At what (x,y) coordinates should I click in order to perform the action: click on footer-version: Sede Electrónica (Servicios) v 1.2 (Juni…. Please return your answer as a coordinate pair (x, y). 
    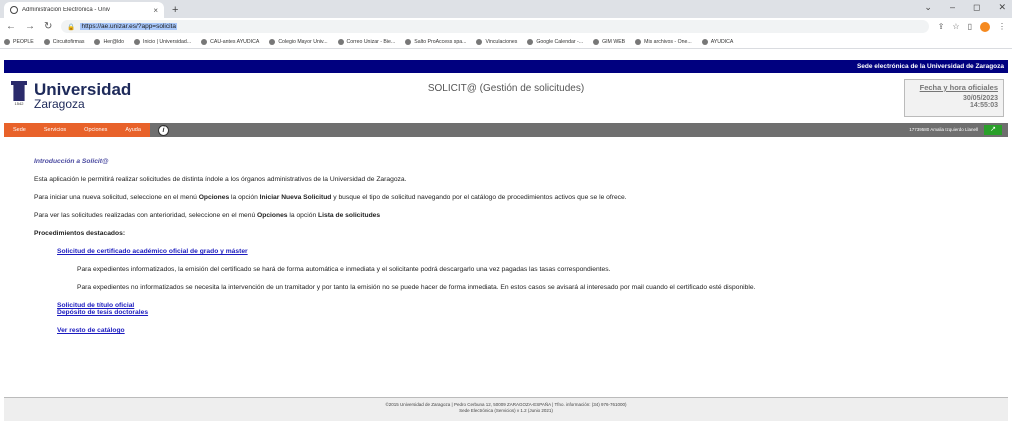
    Looking at the image, I should click on (506, 410).